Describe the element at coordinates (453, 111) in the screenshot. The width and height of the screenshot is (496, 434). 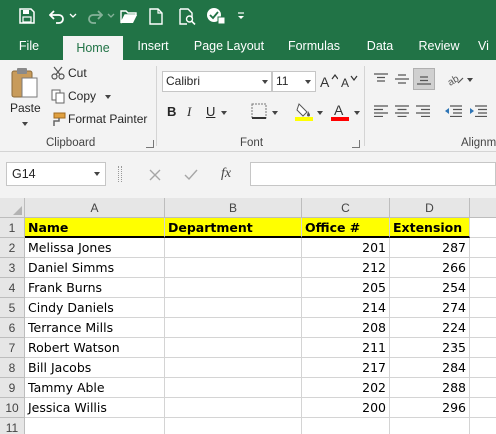
I see `decrease-indent-icon` at that location.